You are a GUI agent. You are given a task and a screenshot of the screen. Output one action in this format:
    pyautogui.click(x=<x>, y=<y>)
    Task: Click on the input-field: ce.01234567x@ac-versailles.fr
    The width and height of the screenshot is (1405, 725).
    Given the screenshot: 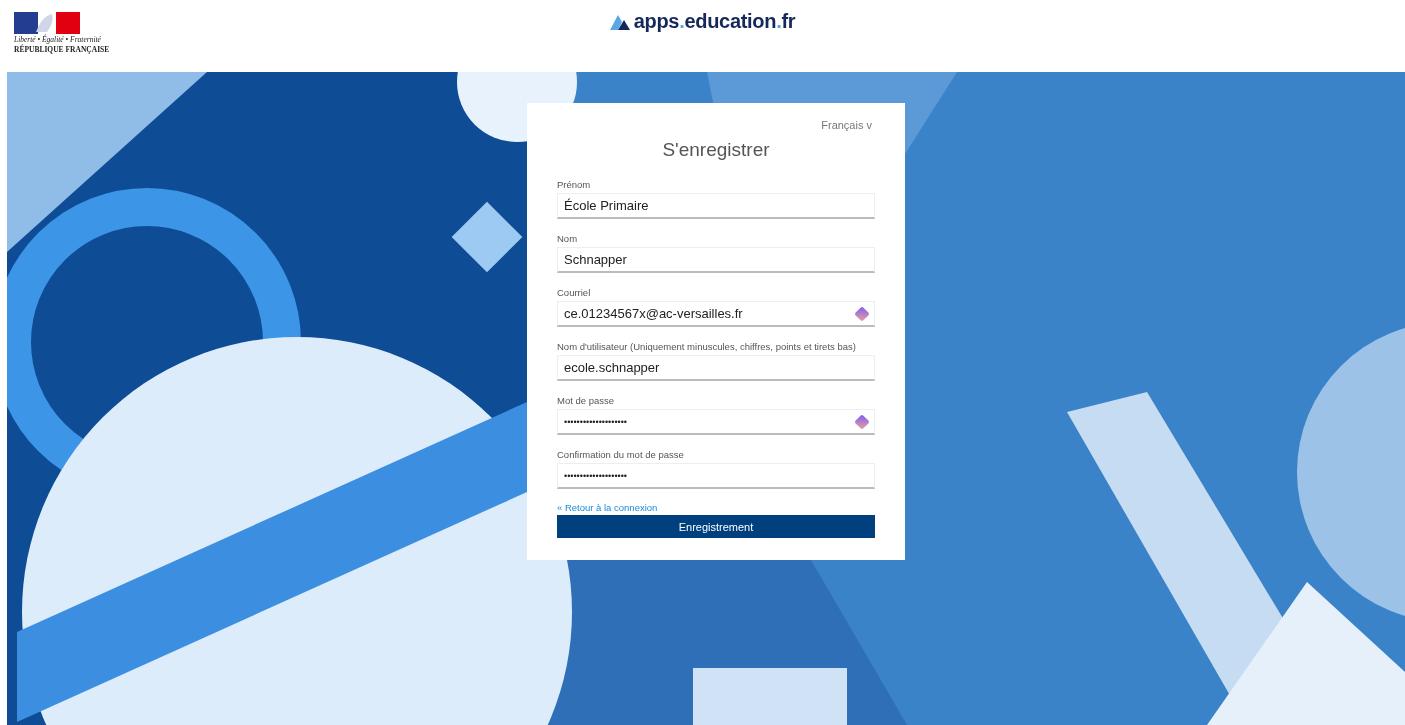 What is the action you would take?
    pyautogui.click(x=716, y=314)
    